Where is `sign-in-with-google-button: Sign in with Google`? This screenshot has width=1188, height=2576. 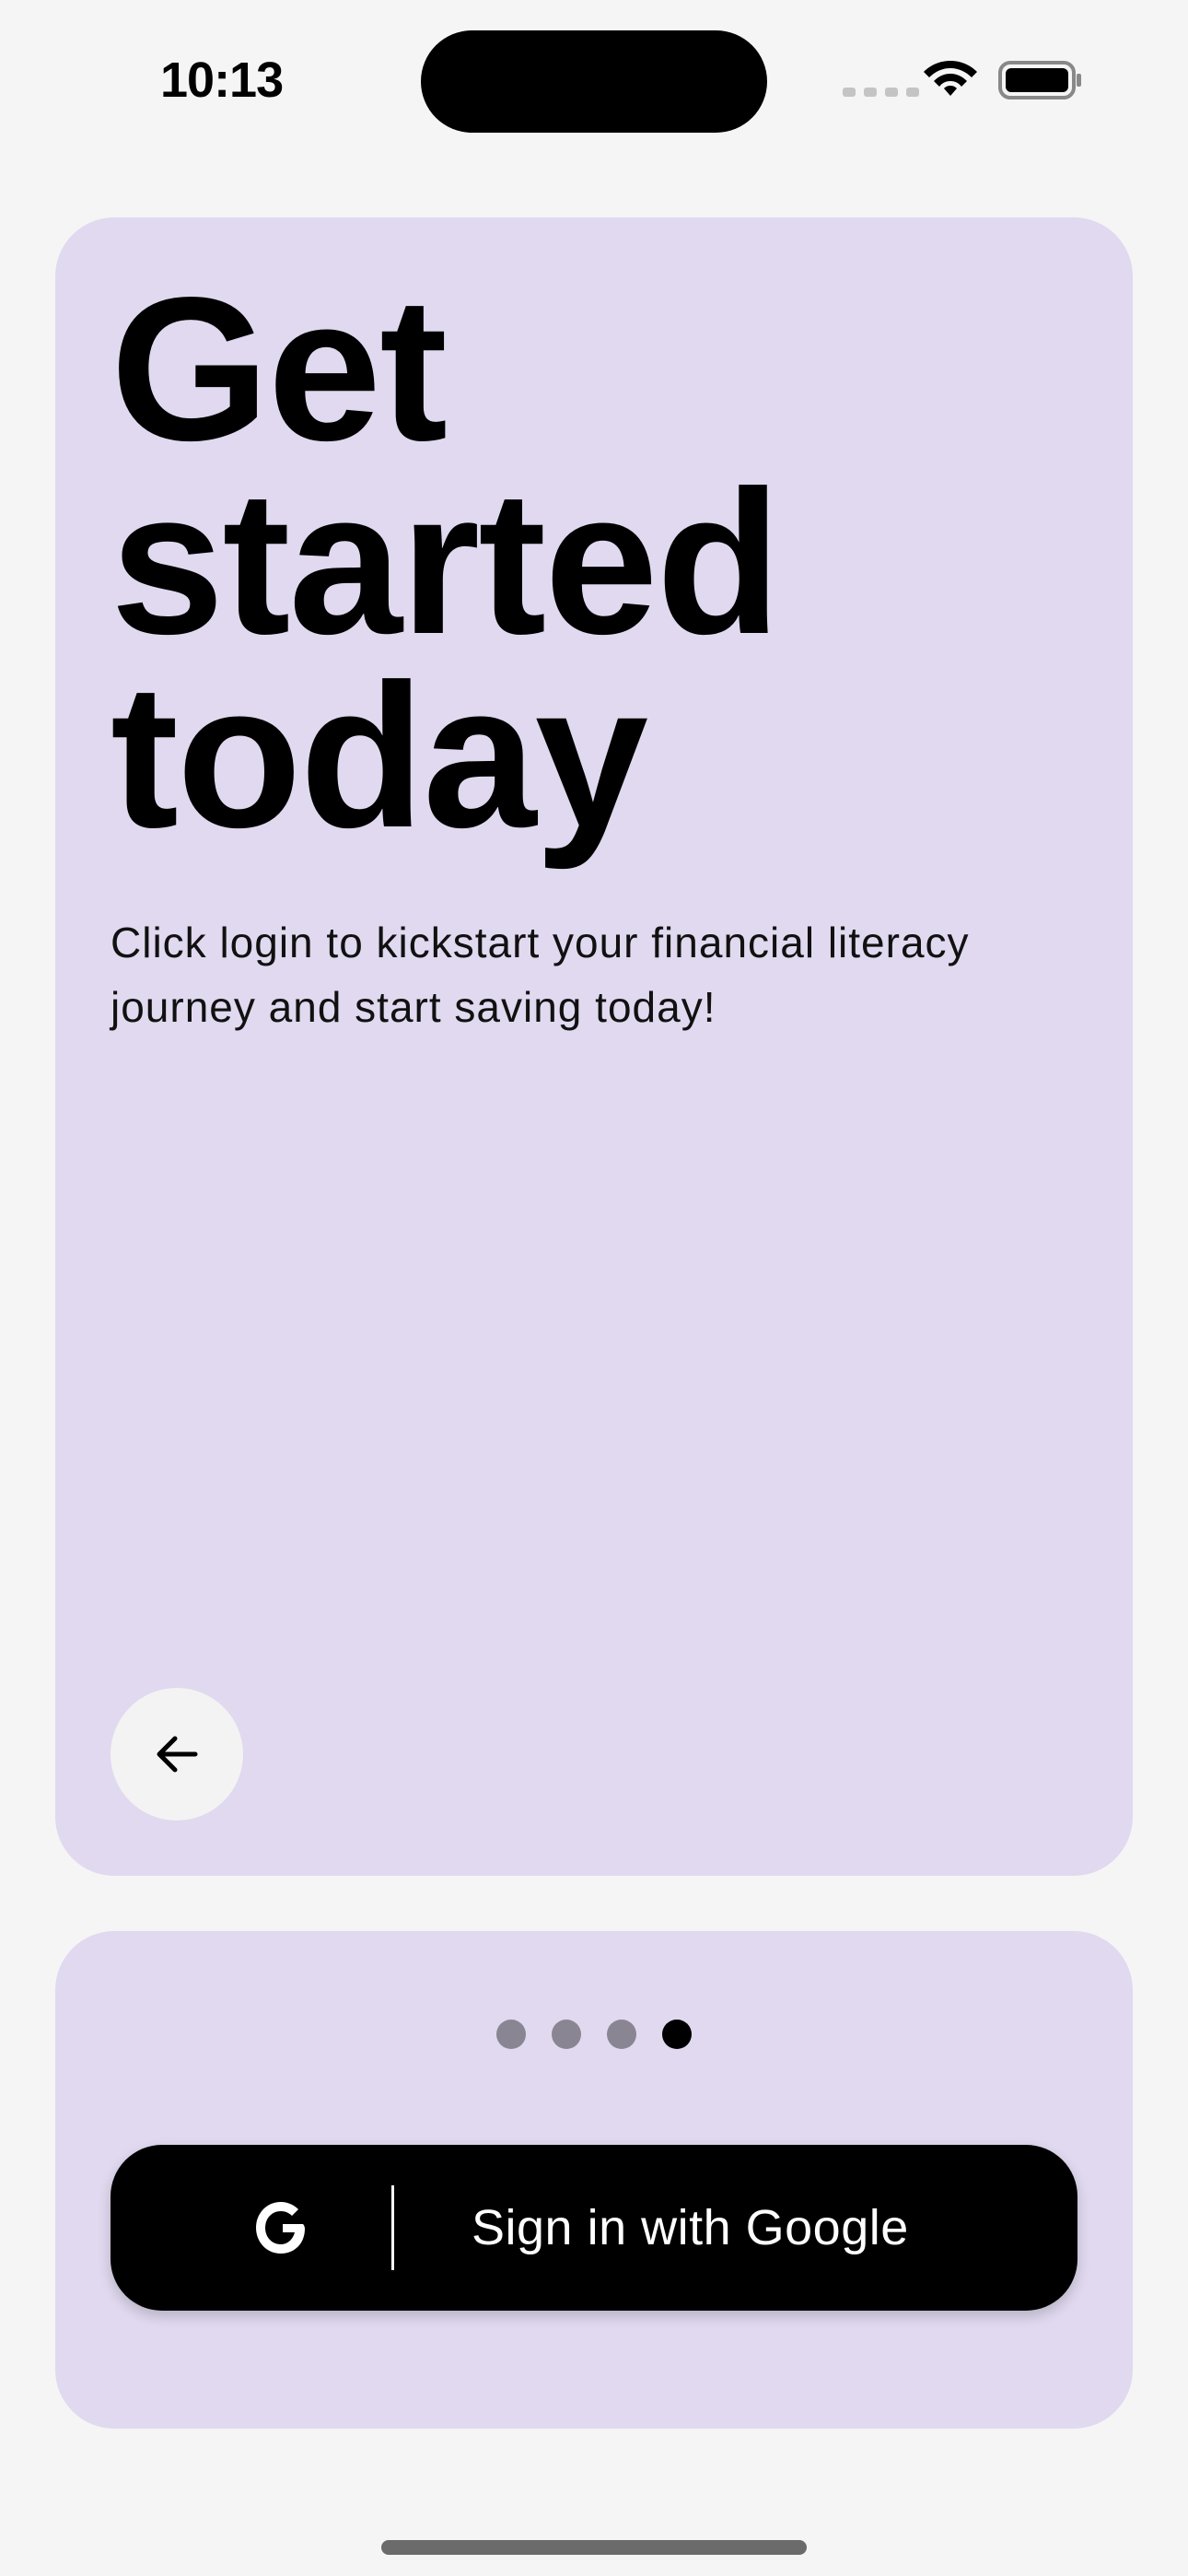 sign-in-with-google-button: Sign in with Google is located at coordinates (594, 2228).